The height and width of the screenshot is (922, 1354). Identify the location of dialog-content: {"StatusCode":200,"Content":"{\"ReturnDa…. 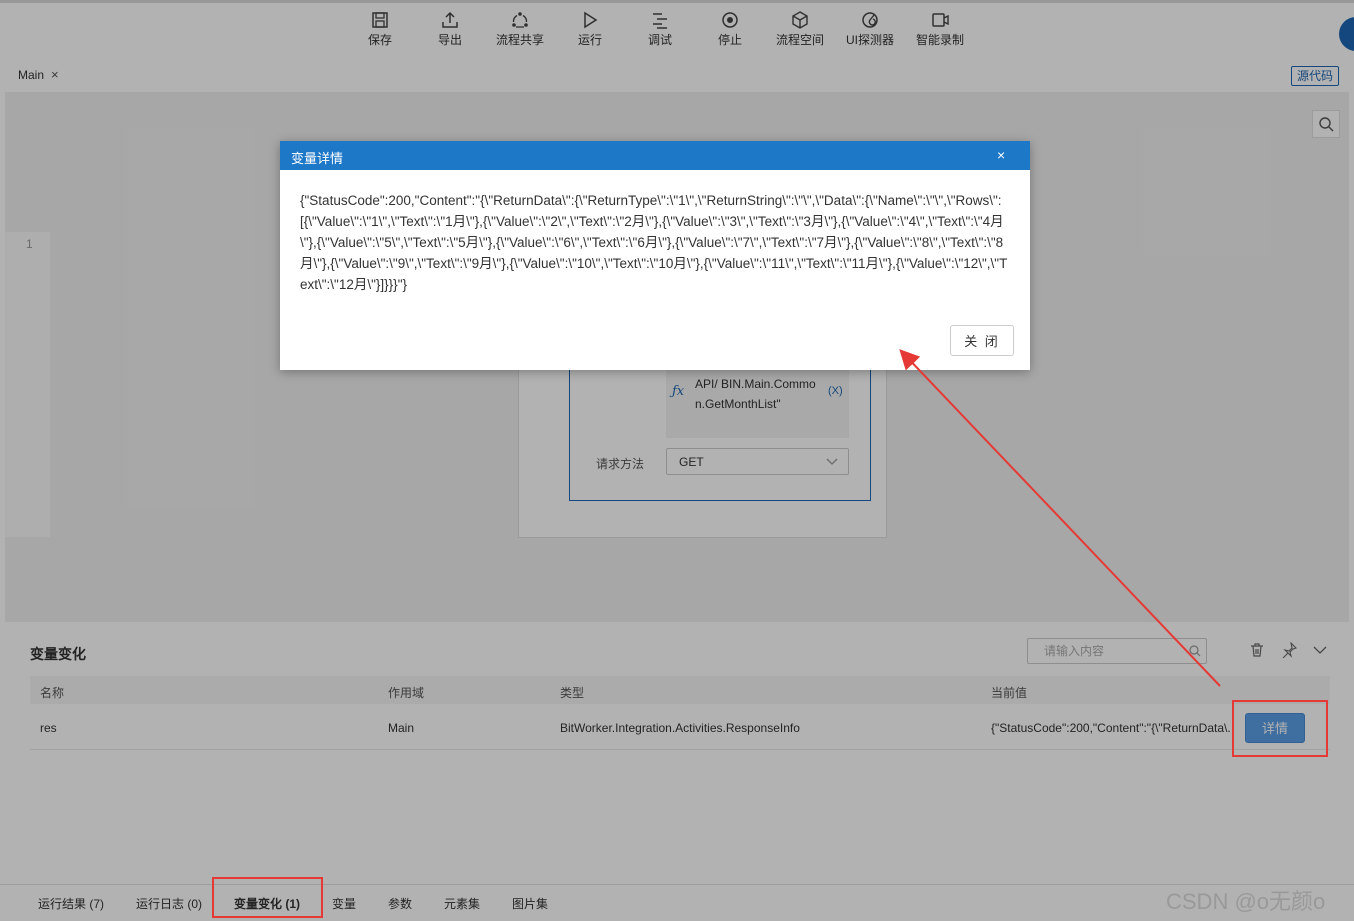
(654, 242).